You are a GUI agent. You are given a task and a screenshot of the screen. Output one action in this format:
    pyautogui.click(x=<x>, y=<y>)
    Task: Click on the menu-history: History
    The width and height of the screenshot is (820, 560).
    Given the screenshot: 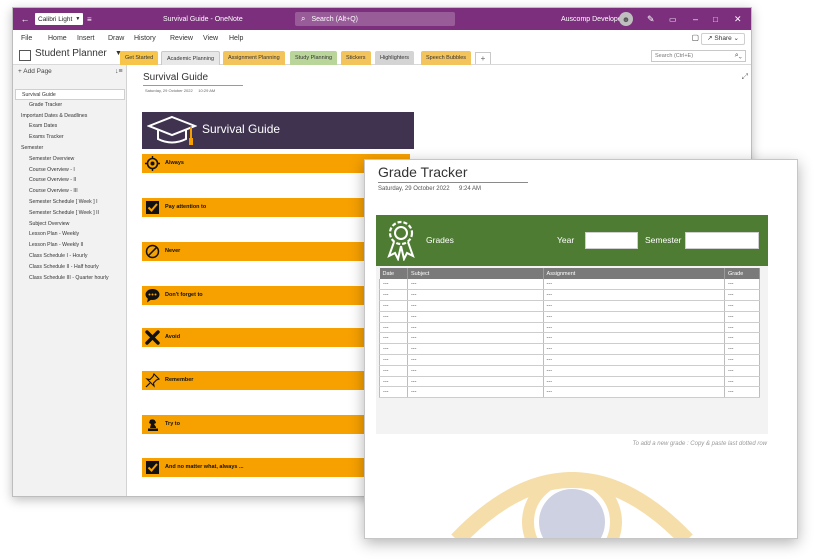 What is the action you would take?
    pyautogui.click(x=145, y=38)
    